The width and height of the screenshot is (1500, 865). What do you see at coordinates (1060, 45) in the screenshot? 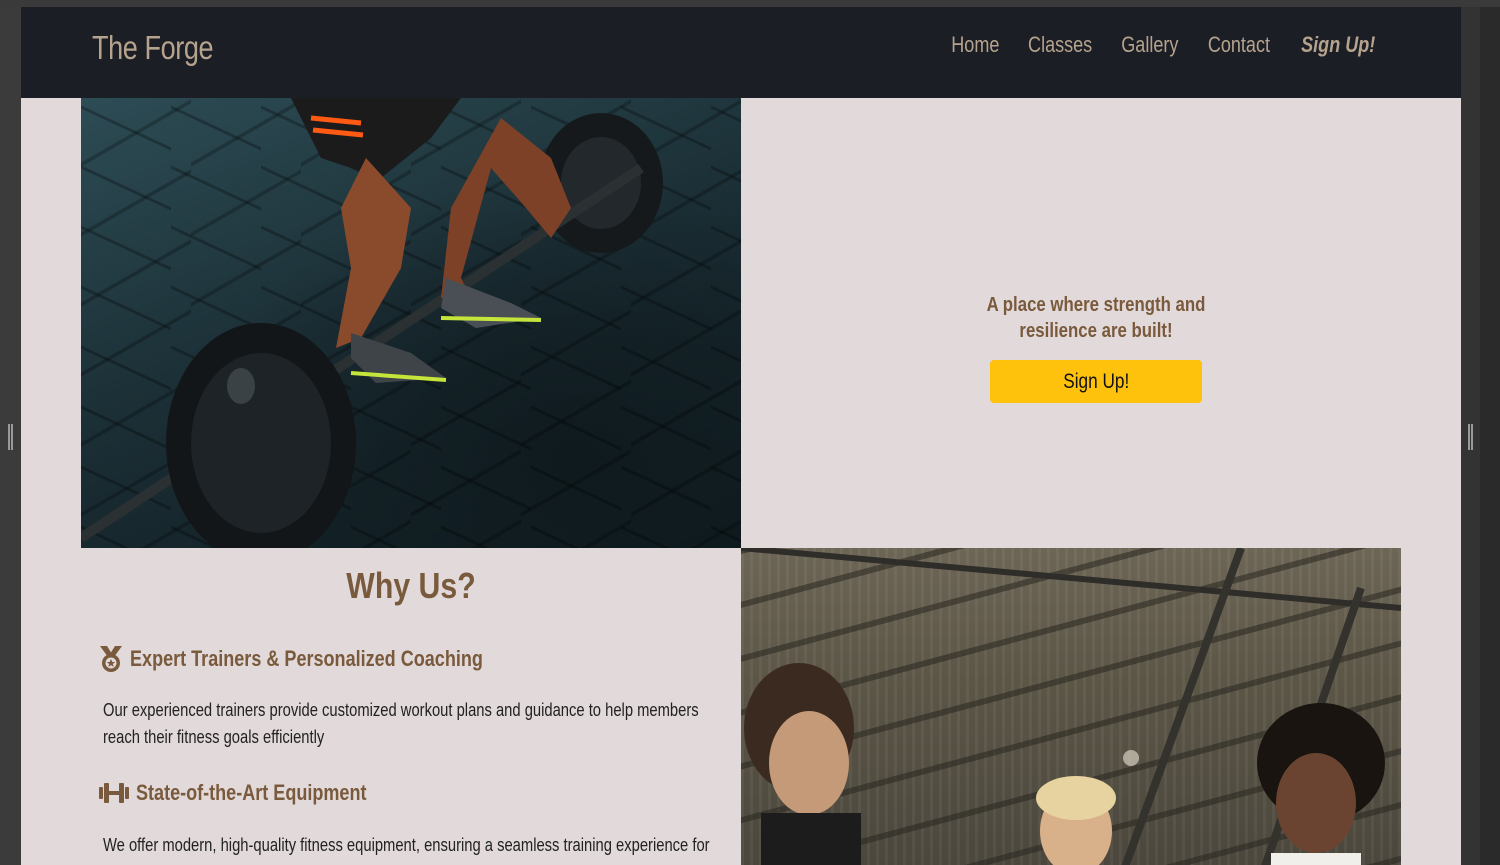
I see `nav-classes: Classes` at bounding box center [1060, 45].